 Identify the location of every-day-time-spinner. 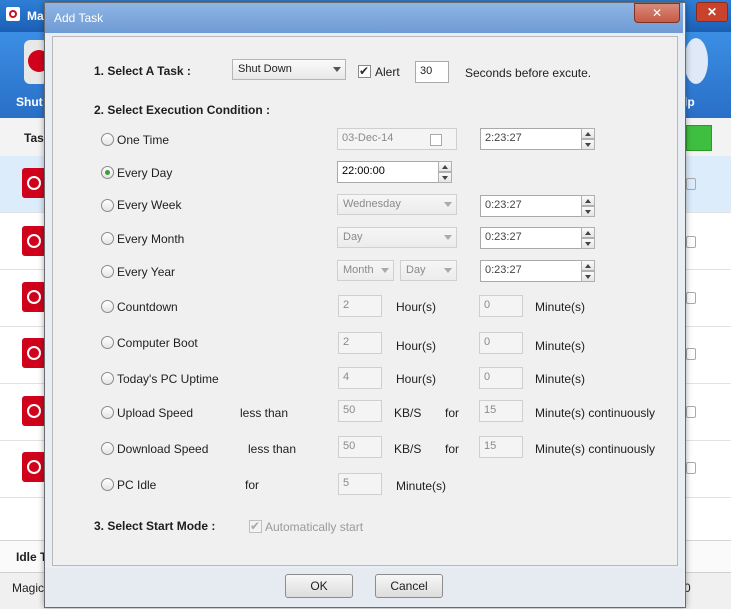
(445, 172).